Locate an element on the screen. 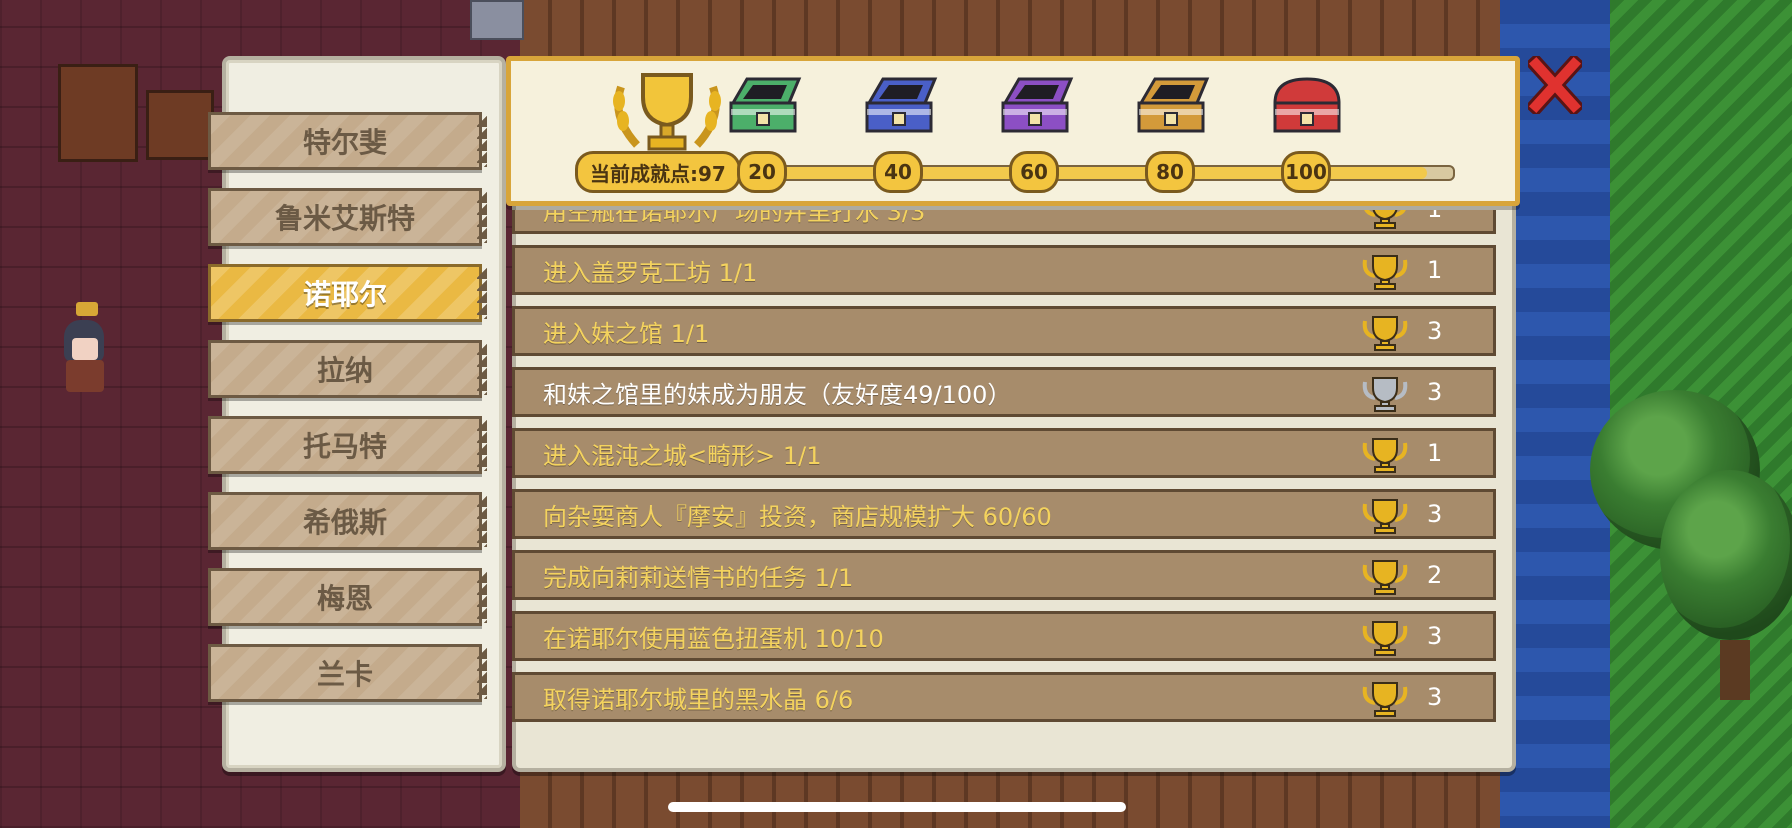 The image size is (1792, 828). gold-chest-icon is located at coordinates (1173, 105).